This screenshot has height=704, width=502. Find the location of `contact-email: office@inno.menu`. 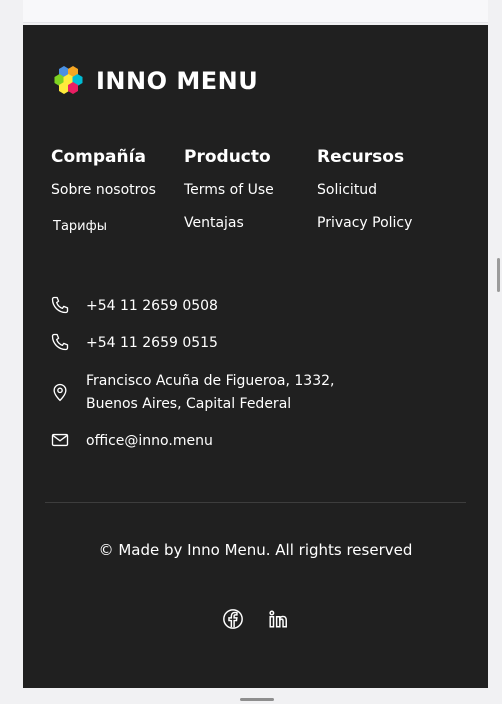

contact-email: office@inno.menu is located at coordinates (131, 441).